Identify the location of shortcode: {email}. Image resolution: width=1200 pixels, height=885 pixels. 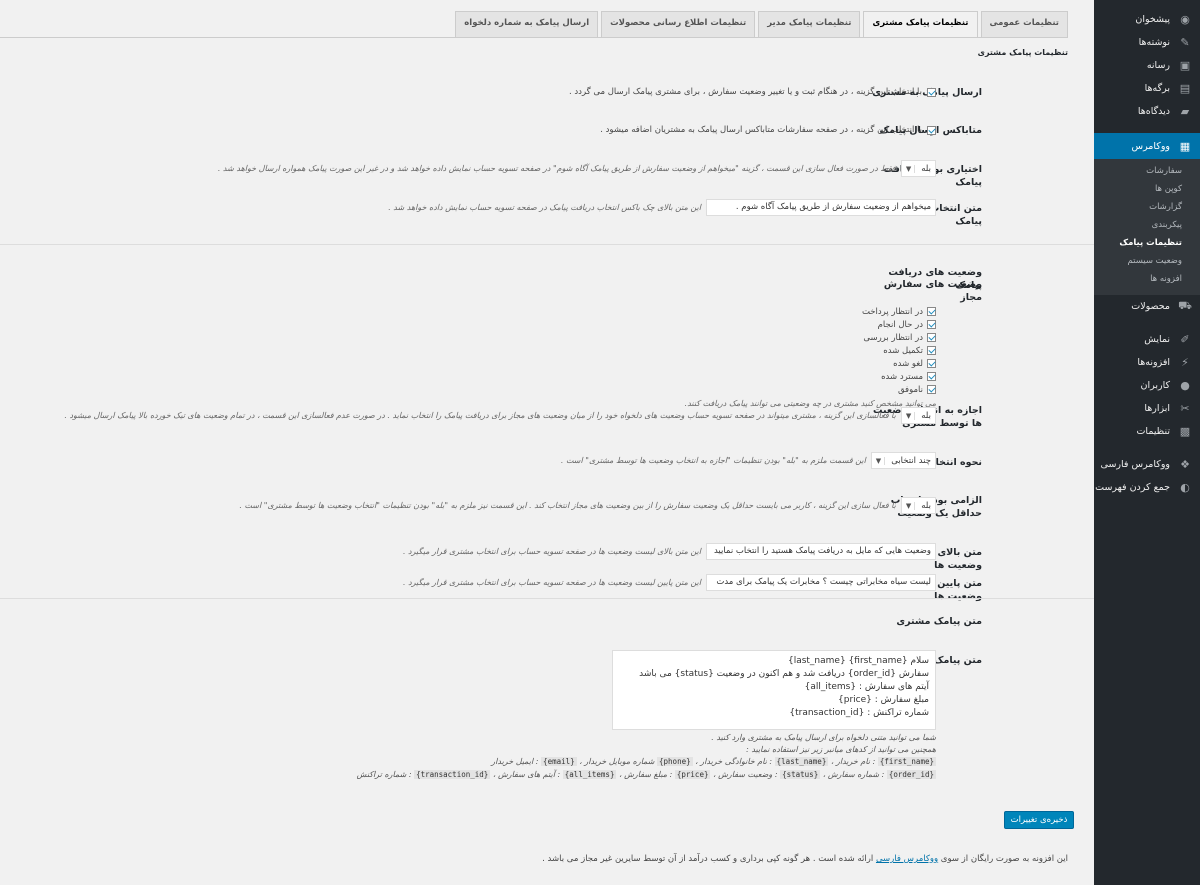
(559, 761).